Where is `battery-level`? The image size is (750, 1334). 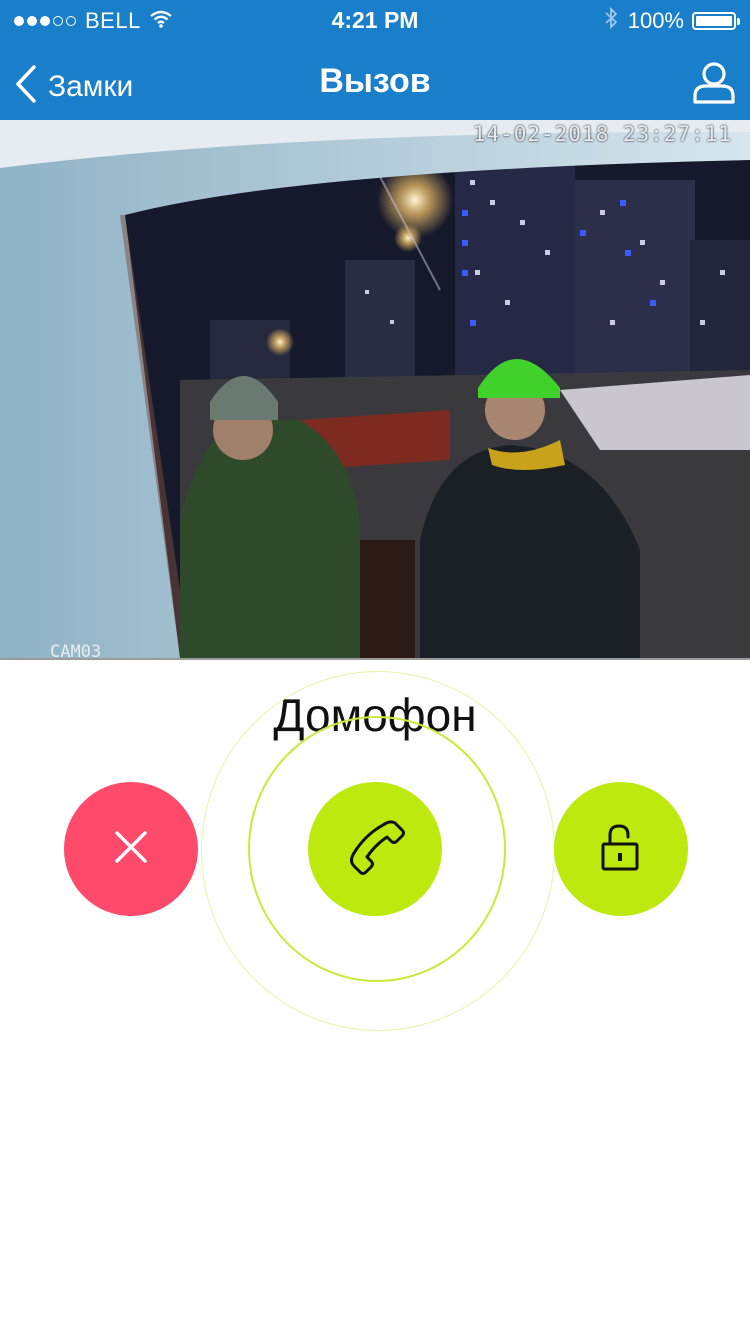 battery-level is located at coordinates (714, 21).